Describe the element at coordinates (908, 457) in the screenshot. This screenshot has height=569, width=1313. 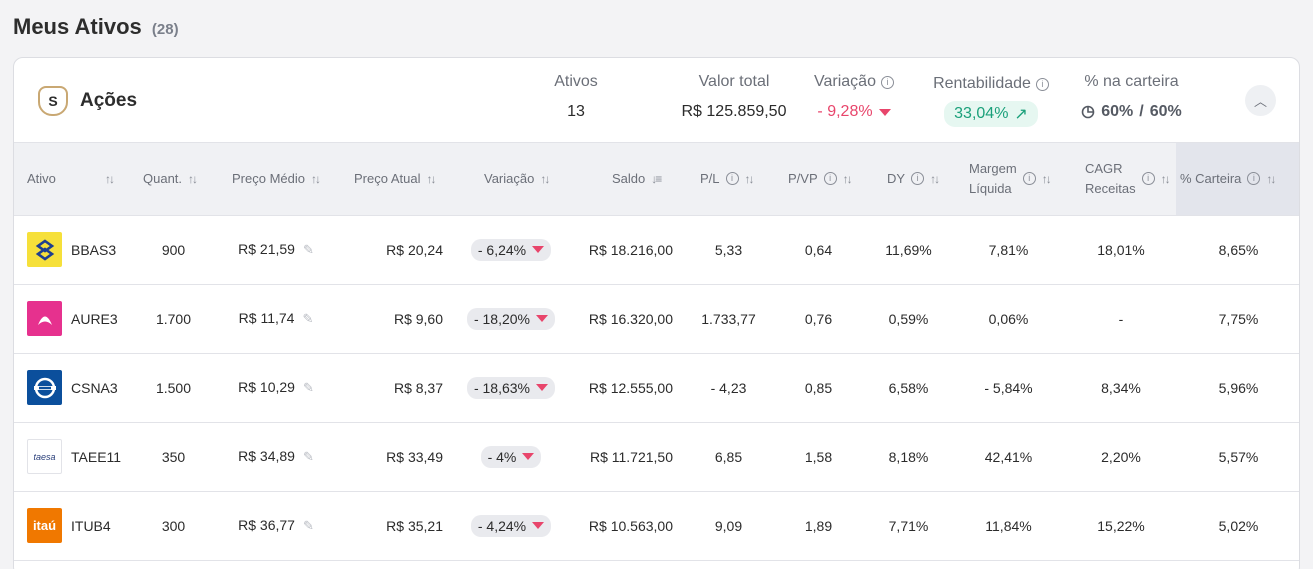
I see `dy-cell: 8,18%` at that location.